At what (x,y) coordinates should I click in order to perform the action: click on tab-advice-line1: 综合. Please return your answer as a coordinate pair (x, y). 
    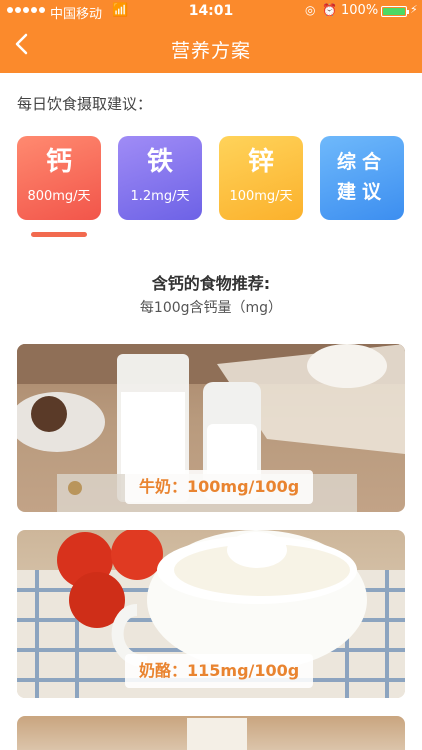
    Looking at the image, I should click on (361, 162).